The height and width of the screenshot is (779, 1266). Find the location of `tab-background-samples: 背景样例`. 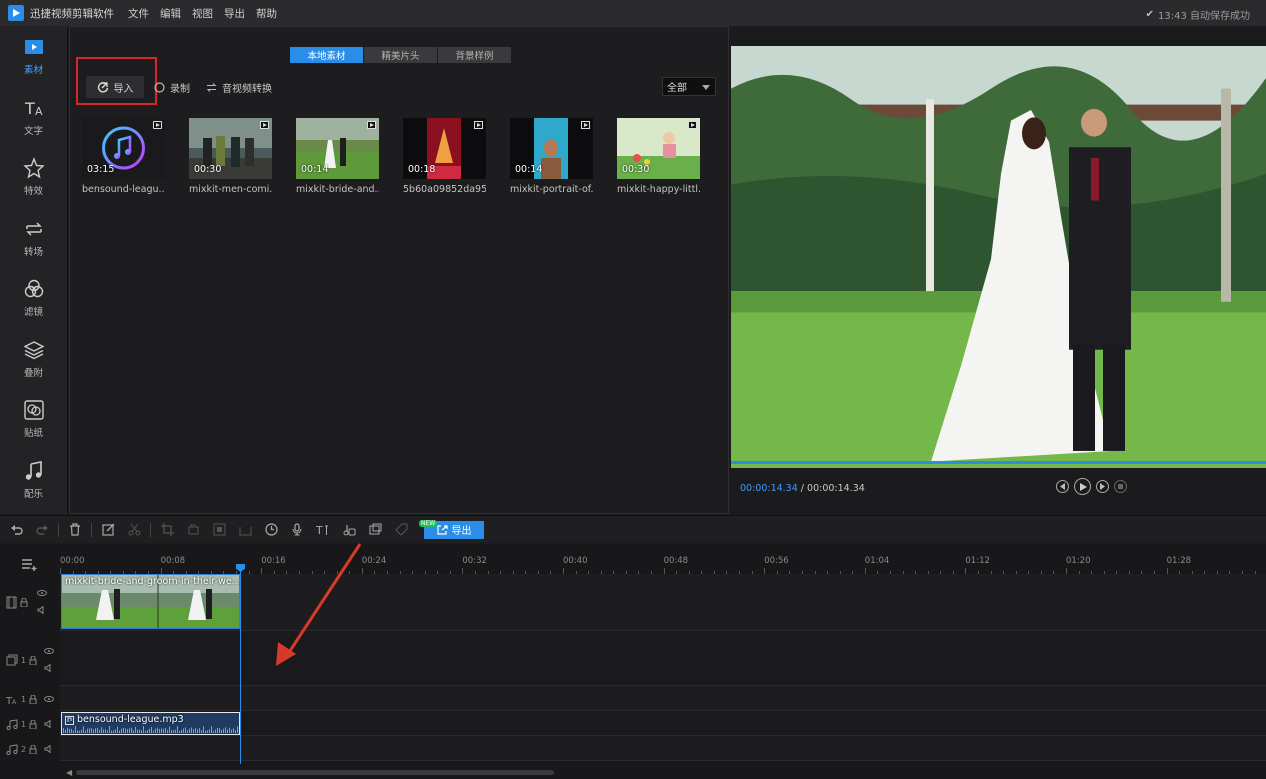

tab-background-samples: 背景样例 is located at coordinates (474, 55).